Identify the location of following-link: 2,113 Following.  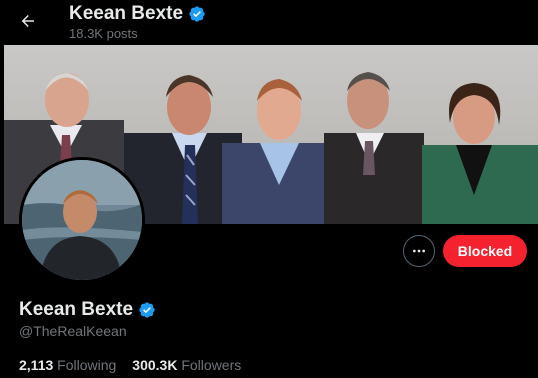
(67, 365).